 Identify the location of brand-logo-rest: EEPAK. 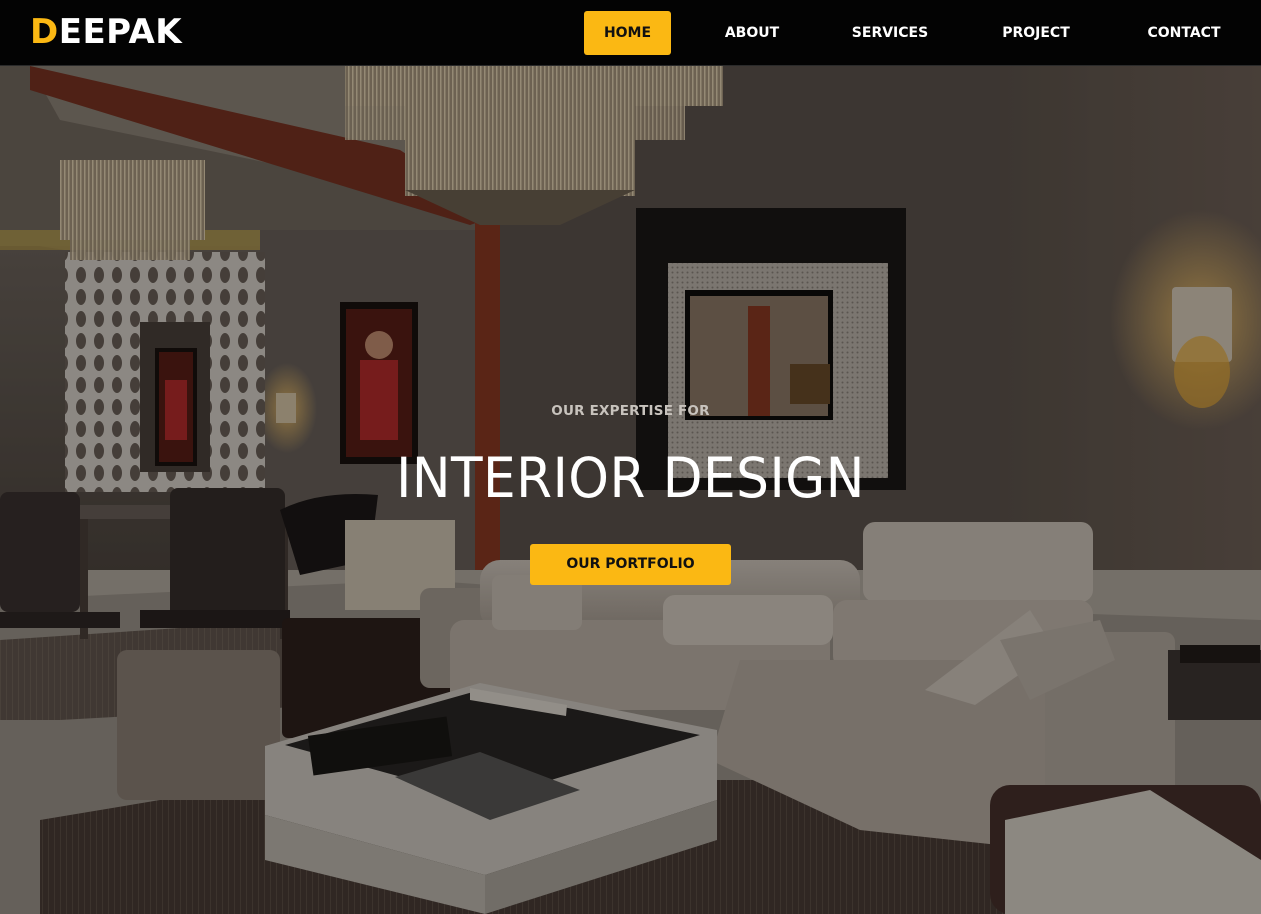
(120, 32).